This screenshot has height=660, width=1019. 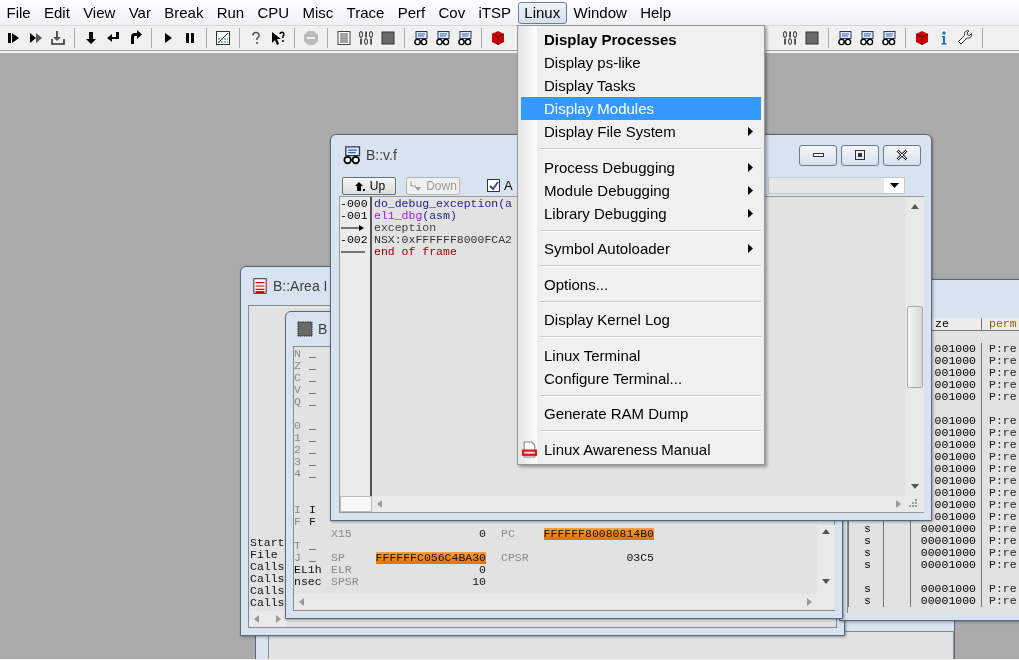 What do you see at coordinates (140, 12) in the screenshot?
I see `menu-item: Var` at bounding box center [140, 12].